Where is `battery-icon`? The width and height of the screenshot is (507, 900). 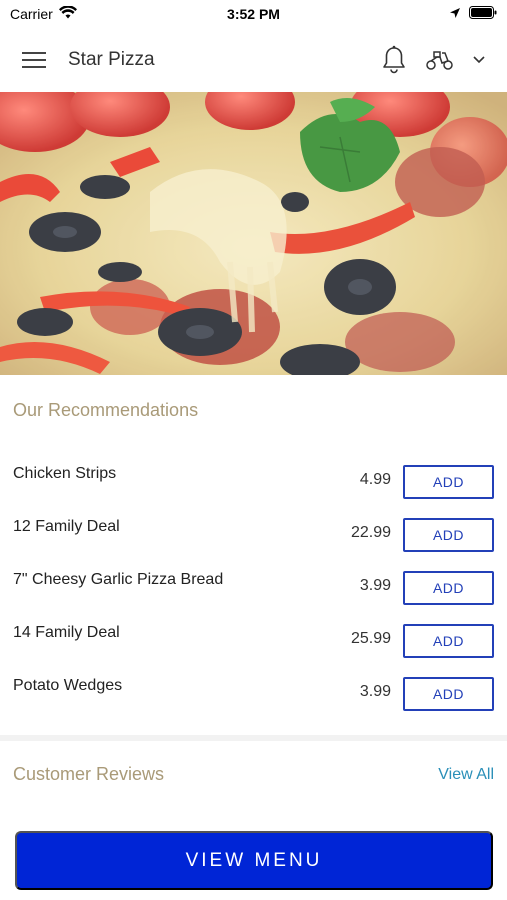 battery-icon is located at coordinates (483, 14).